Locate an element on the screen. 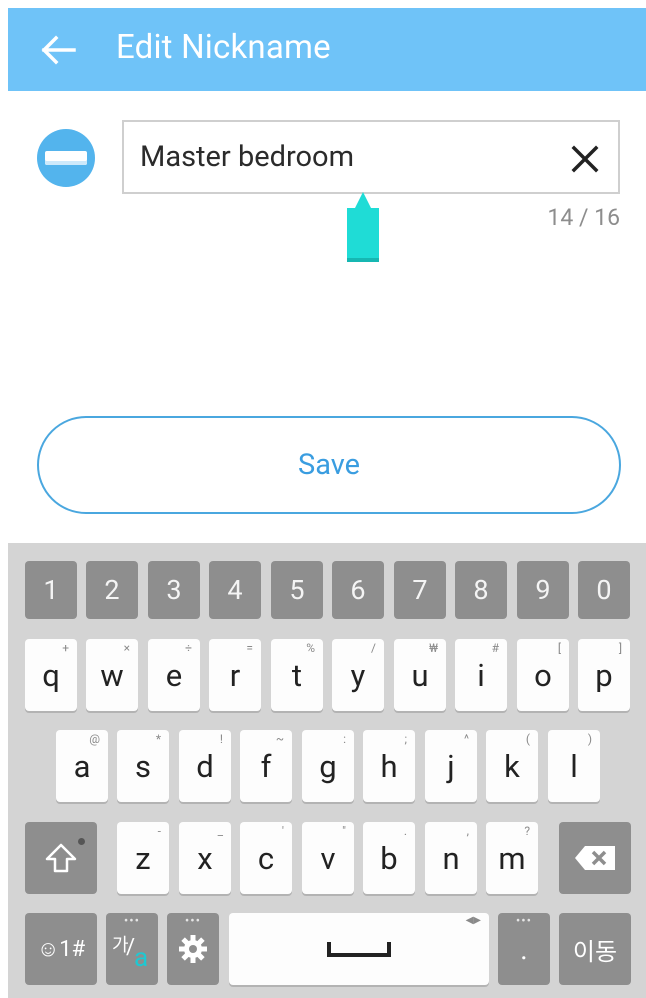 The image size is (646, 998). backspace-key is located at coordinates (595, 858).